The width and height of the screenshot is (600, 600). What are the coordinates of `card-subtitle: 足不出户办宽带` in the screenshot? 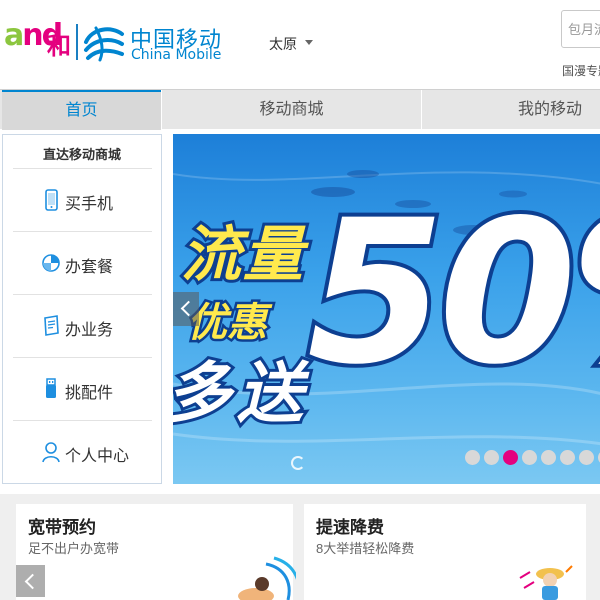 It's located at (74, 548).